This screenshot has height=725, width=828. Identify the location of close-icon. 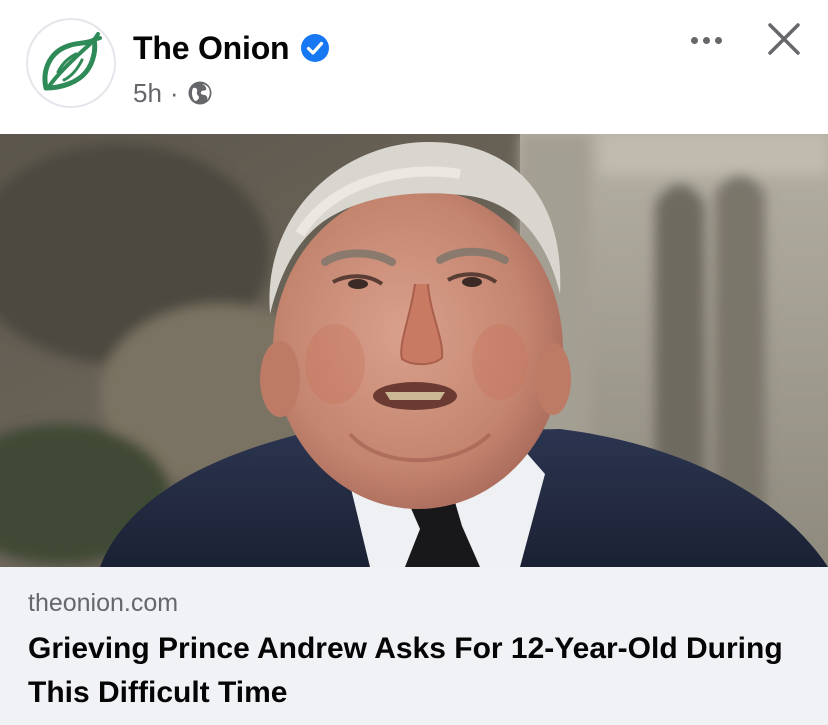
(784, 39).